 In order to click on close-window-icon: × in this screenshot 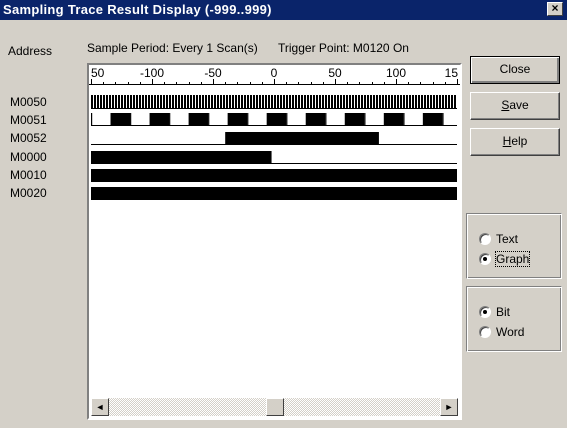, I will do `click(555, 9)`.